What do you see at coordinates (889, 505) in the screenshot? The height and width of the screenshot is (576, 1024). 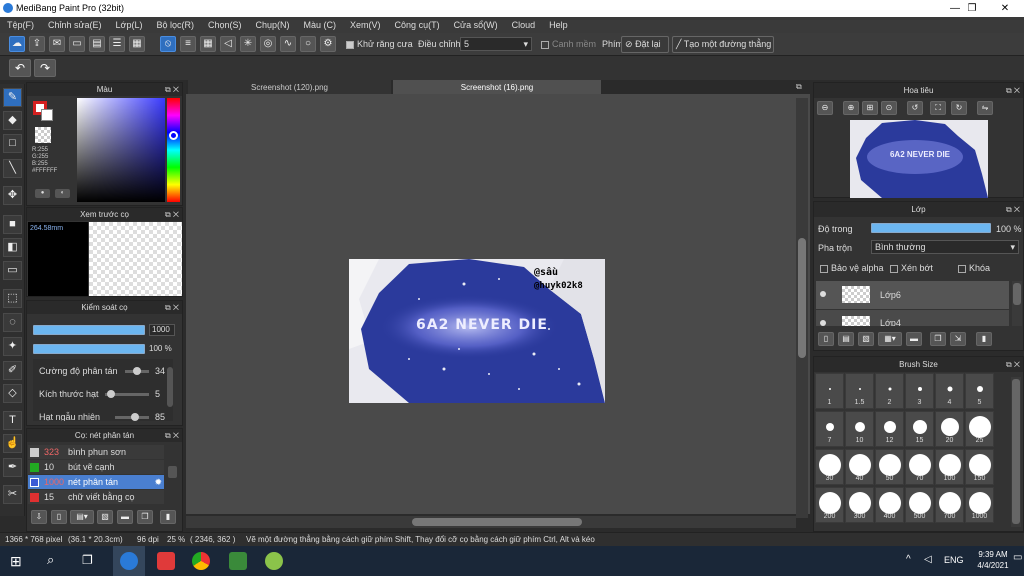 I see `brush-size-cell: 400` at bounding box center [889, 505].